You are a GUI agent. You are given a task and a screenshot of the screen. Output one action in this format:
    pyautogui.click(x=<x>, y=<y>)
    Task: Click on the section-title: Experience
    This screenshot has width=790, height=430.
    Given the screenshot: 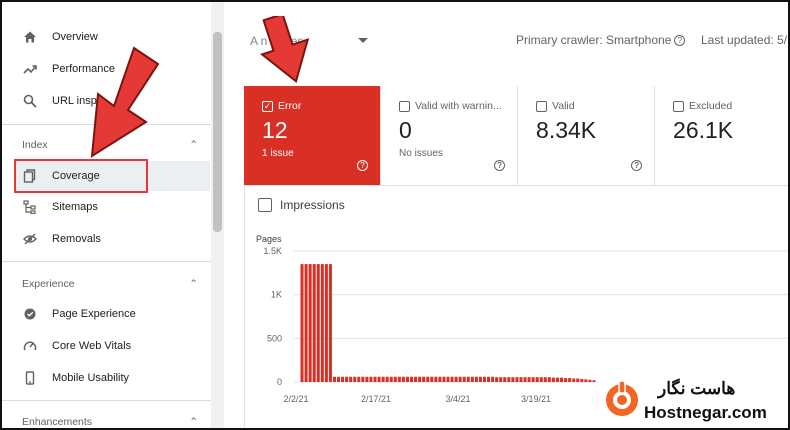 What is the action you would take?
    pyautogui.click(x=48, y=284)
    